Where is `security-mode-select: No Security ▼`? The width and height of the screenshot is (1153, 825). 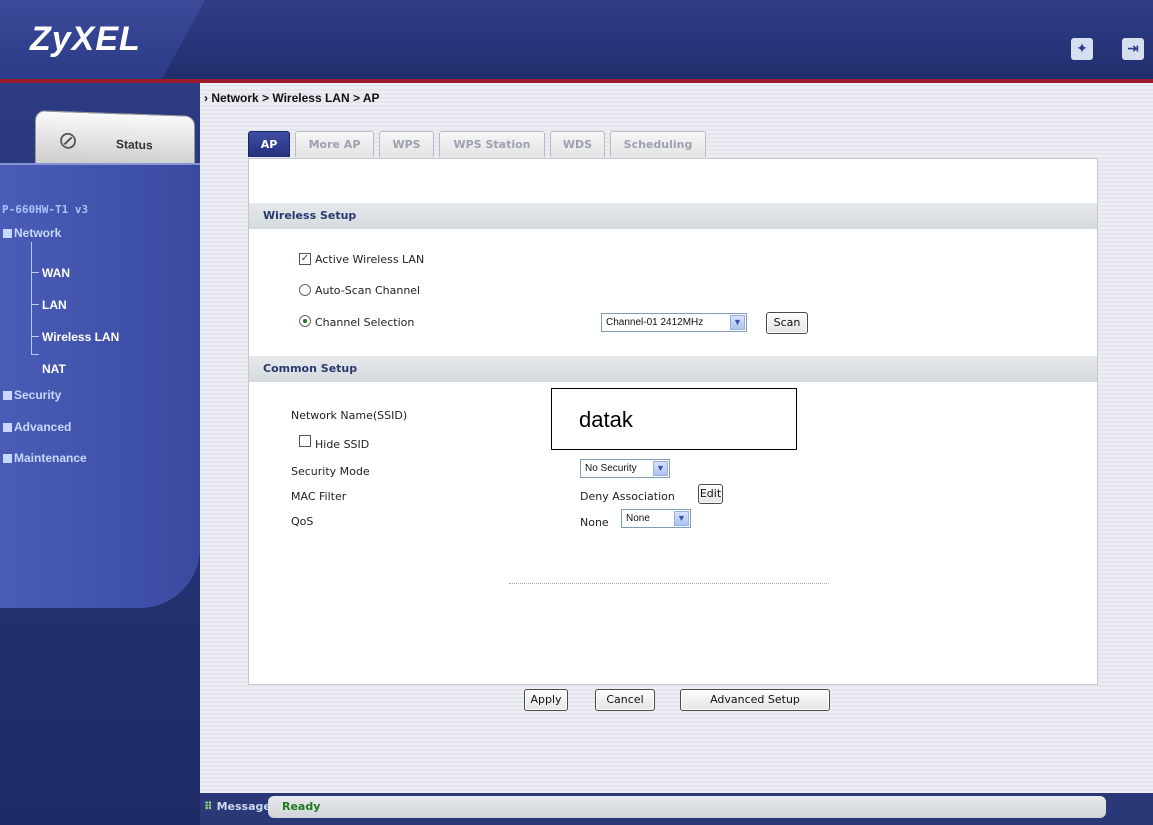
security-mode-select: No Security ▼ is located at coordinates (625, 468).